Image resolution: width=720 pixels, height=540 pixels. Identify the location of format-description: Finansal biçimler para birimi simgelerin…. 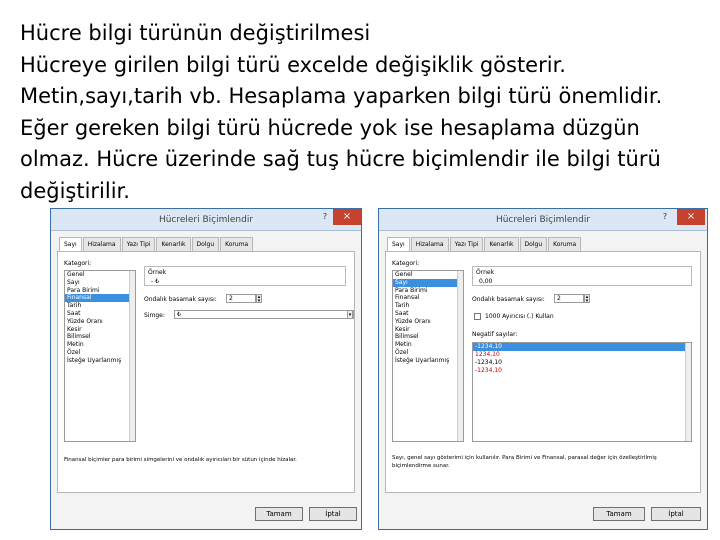
(180, 460).